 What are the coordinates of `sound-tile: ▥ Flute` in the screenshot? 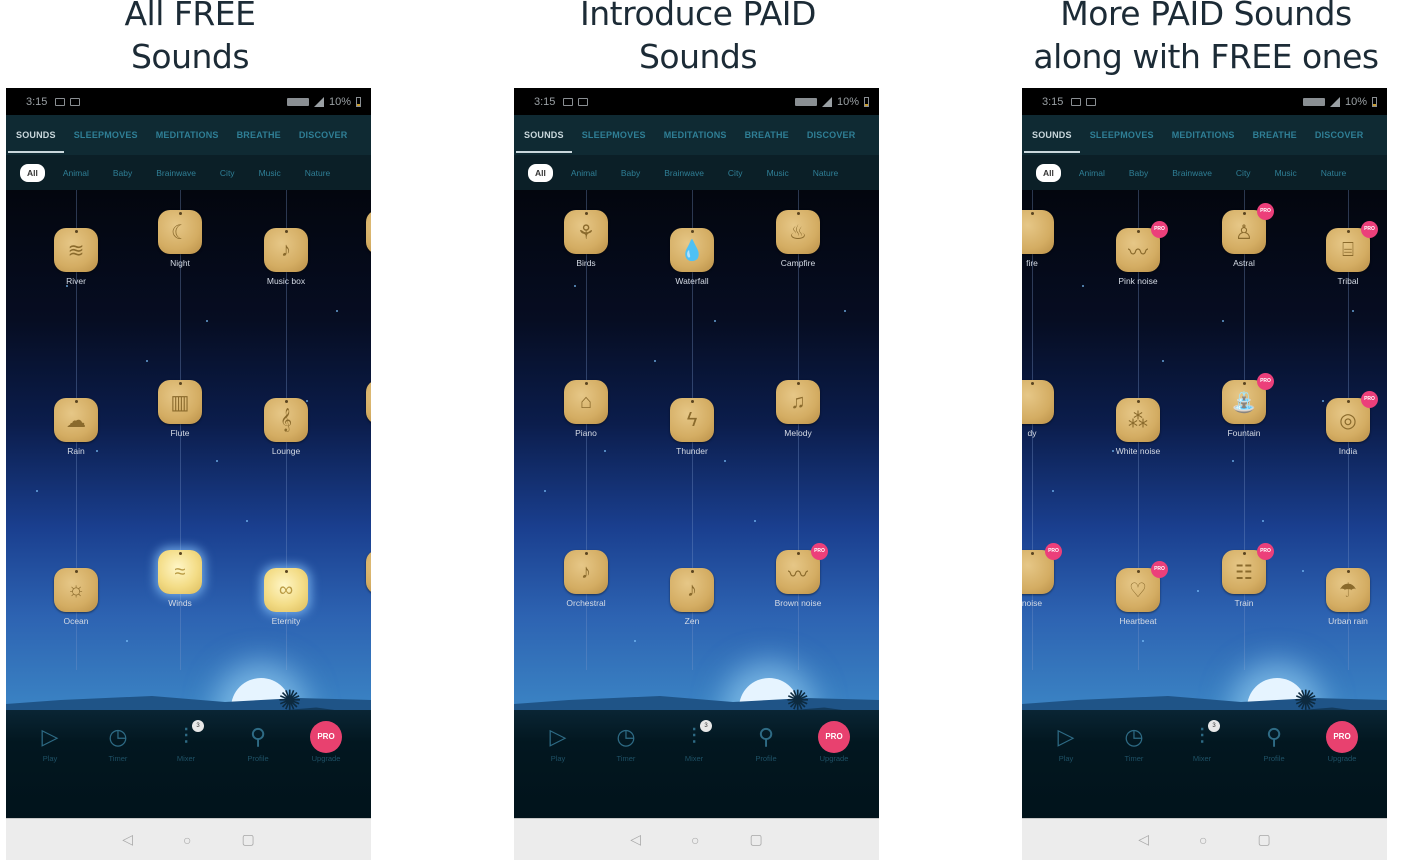 It's located at (180, 409).